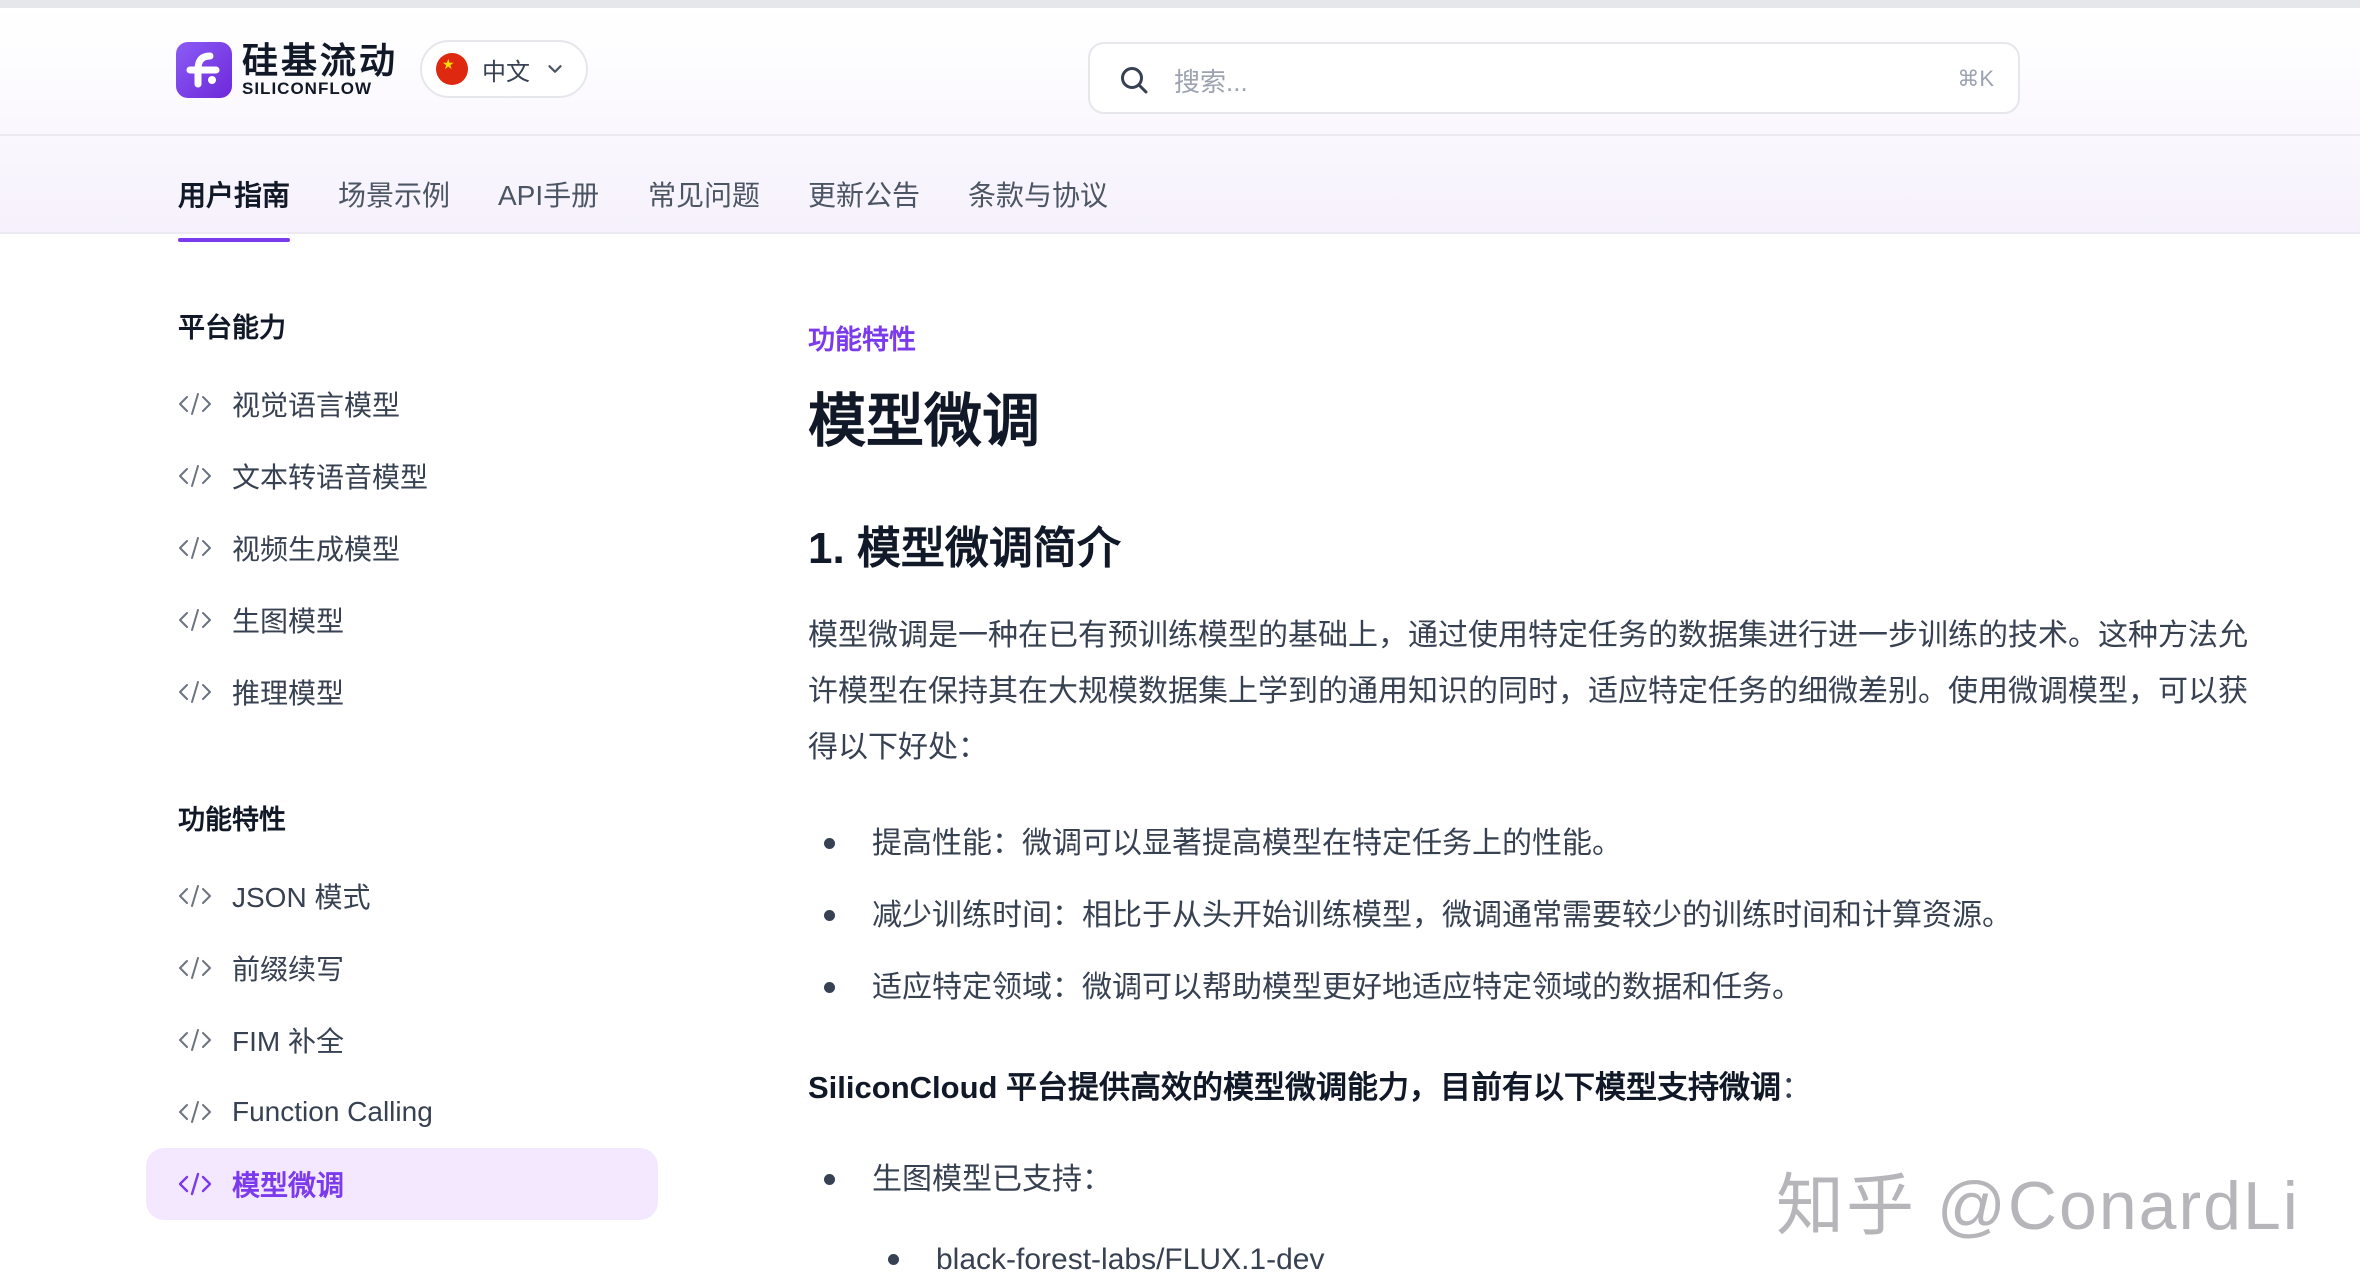 The width and height of the screenshot is (2360, 1286). I want to click on sidebar-item-function-calling: Function Calling, so click(402, 1112).